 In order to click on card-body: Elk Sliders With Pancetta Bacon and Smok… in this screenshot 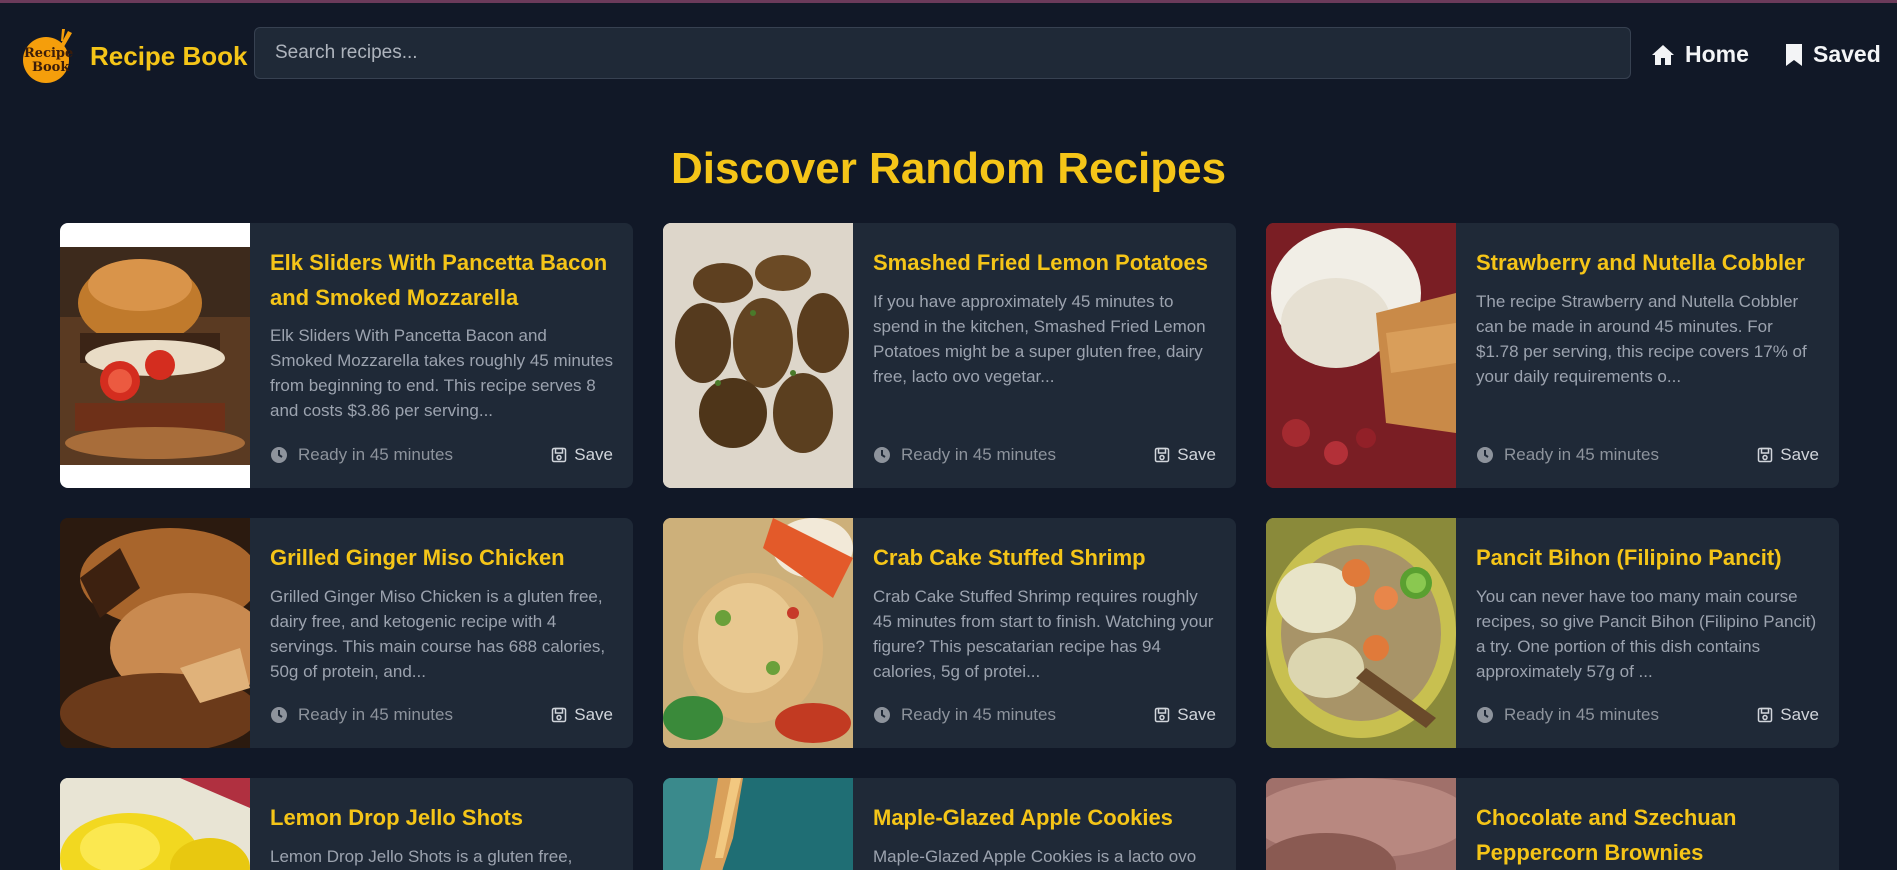, I will do `click(441, 355)`.